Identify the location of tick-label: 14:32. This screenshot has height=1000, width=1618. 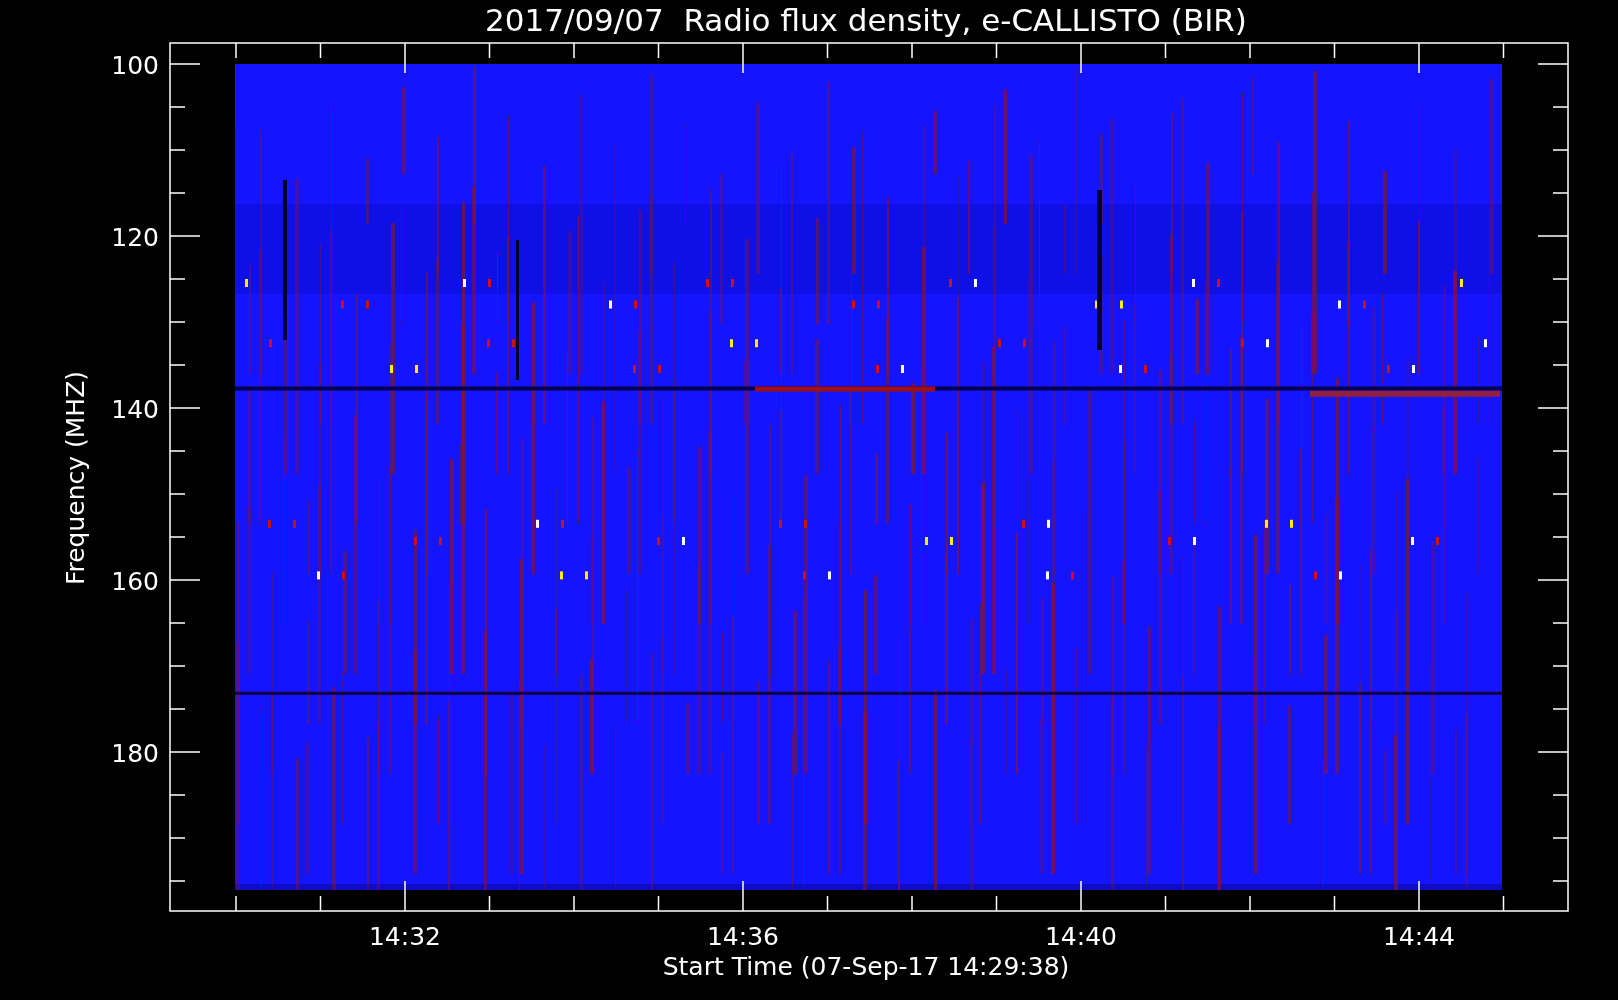
(405, 936).